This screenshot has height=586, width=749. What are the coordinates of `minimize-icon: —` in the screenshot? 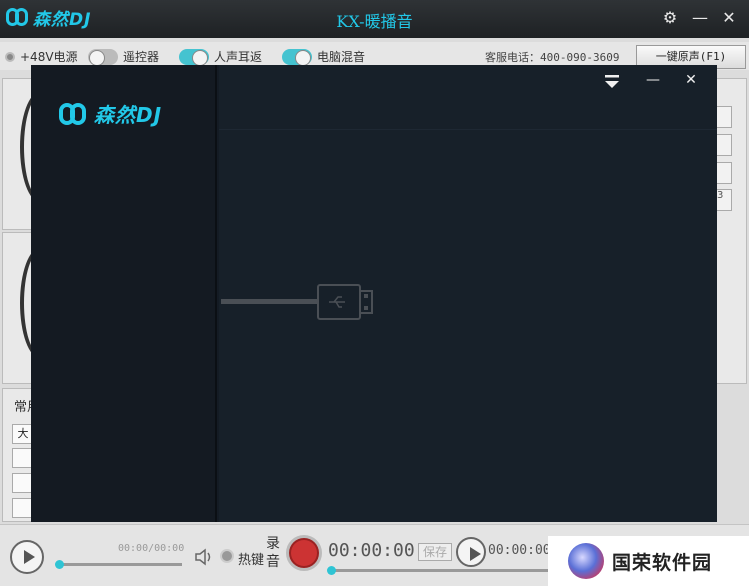 It's located at (700, 18).